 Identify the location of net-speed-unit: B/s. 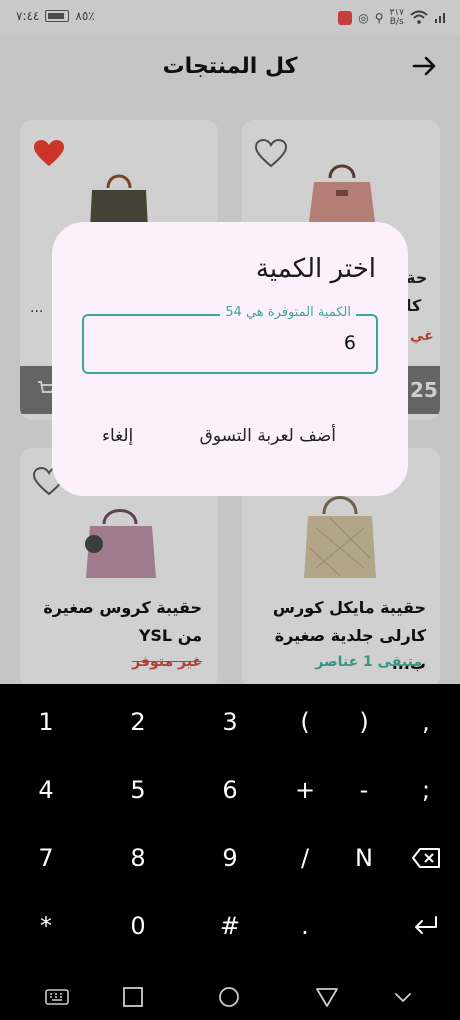
(396, 22).